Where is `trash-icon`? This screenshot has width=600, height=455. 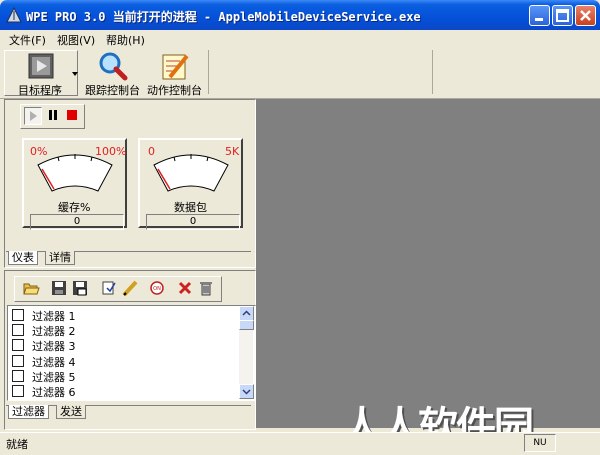
trash-icon is located at coordinates (206, 288).